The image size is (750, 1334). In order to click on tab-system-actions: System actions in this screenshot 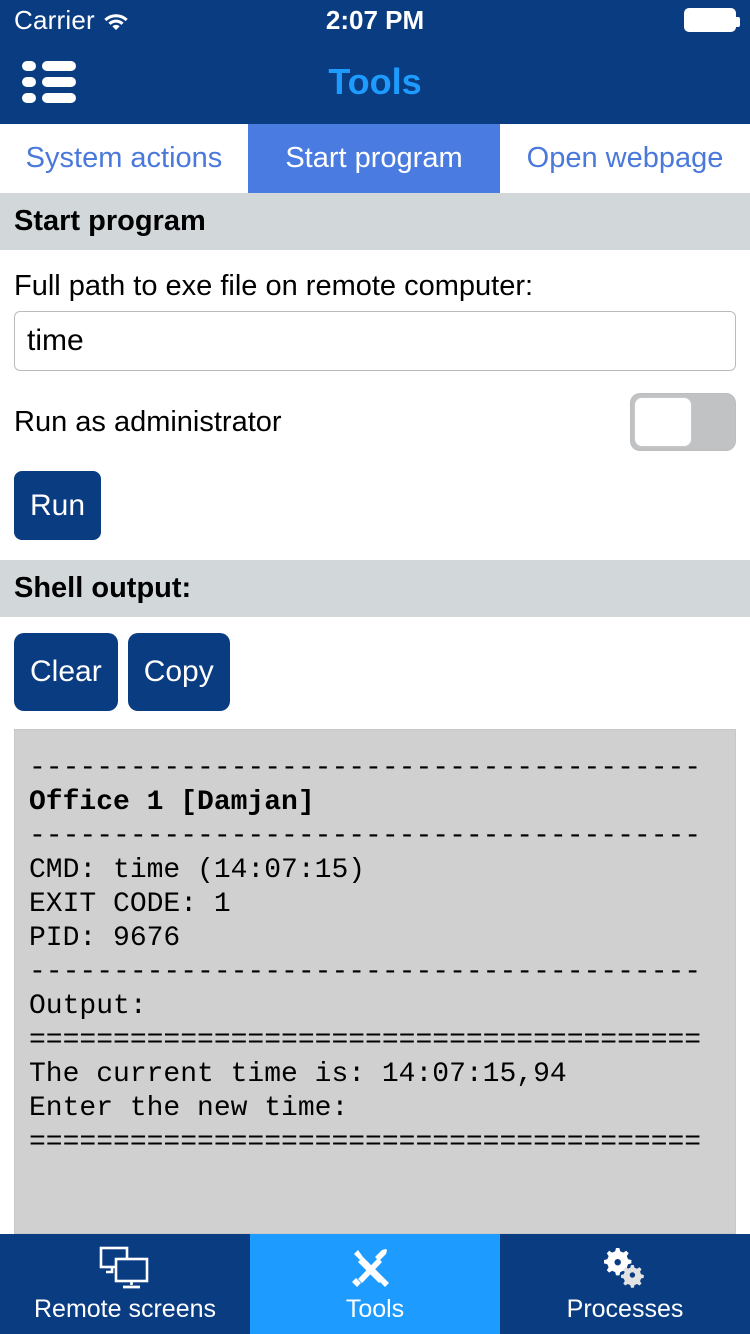, I will do `click(124, 158)`.